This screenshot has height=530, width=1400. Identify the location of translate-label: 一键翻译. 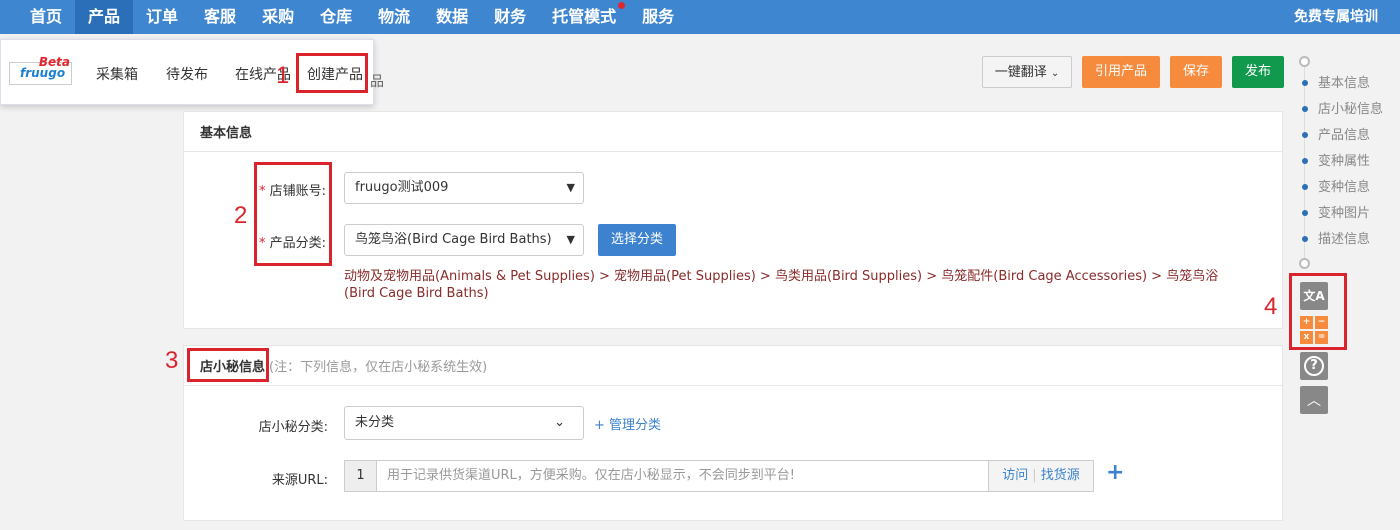
(1020, 72).